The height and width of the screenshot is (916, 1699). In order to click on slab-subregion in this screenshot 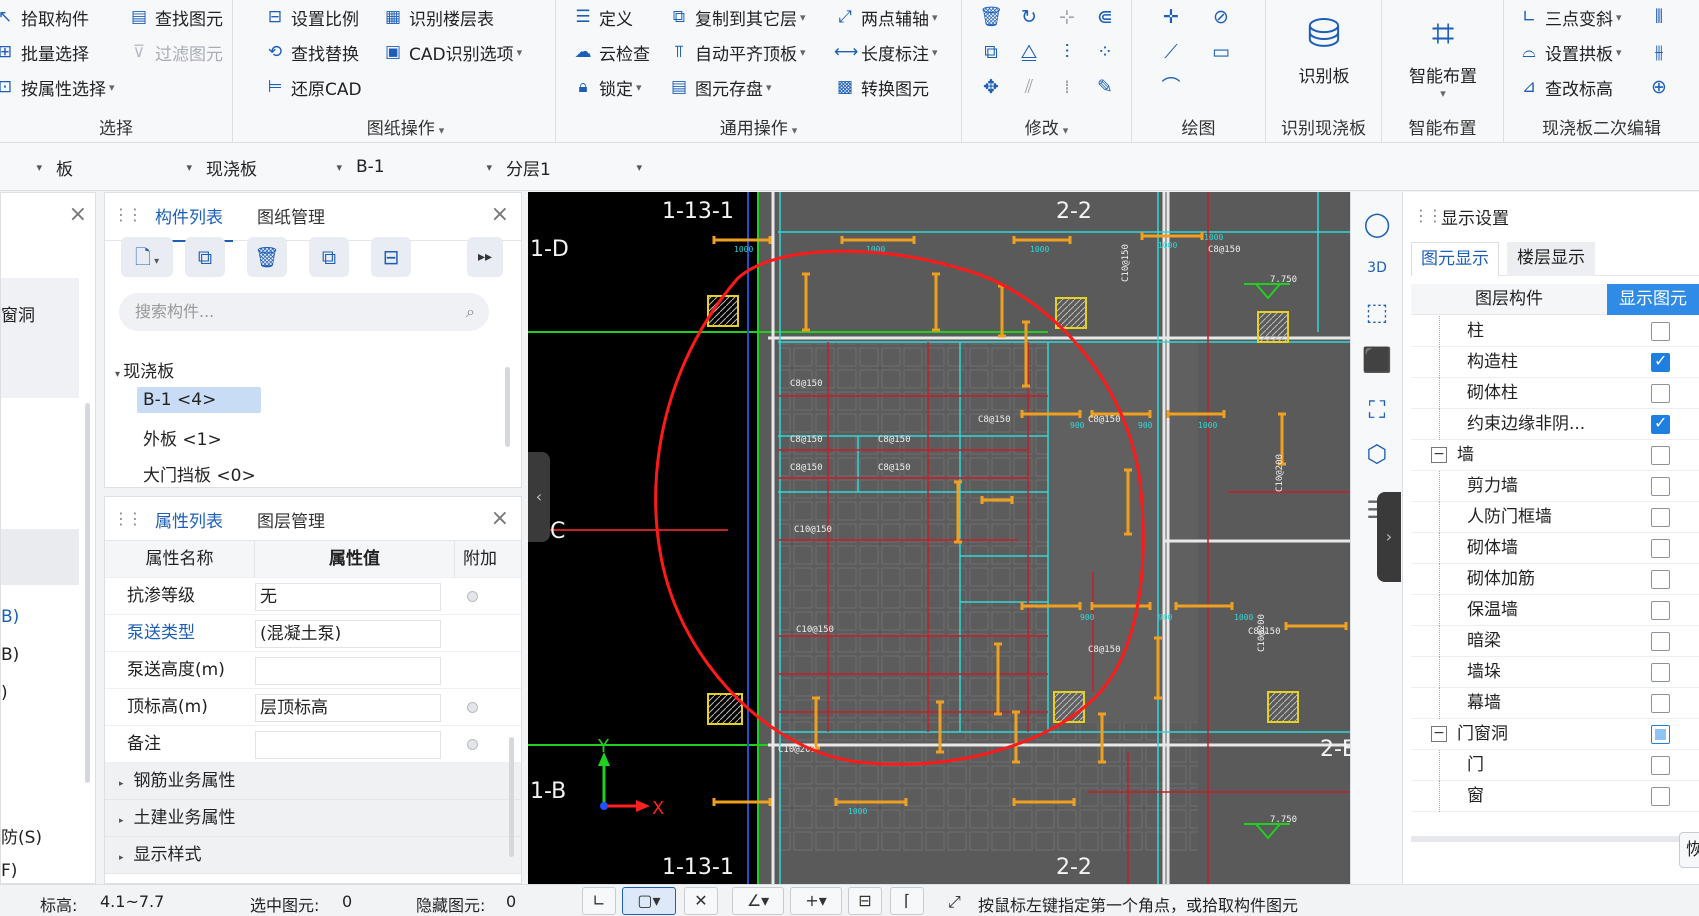, I will do `click(1123, 532)`.